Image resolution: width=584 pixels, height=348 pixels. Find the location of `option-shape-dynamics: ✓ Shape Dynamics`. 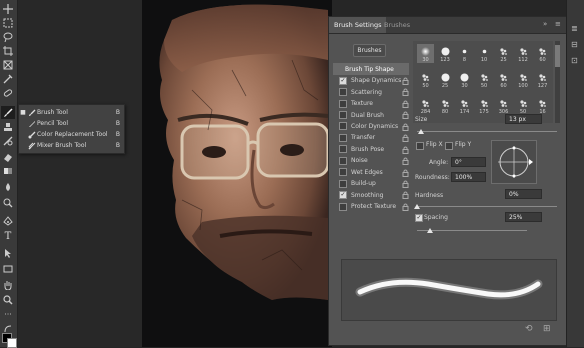

option-shape-dynamics: ✓ Shape Dynamics is located at coordinates (371, 80).